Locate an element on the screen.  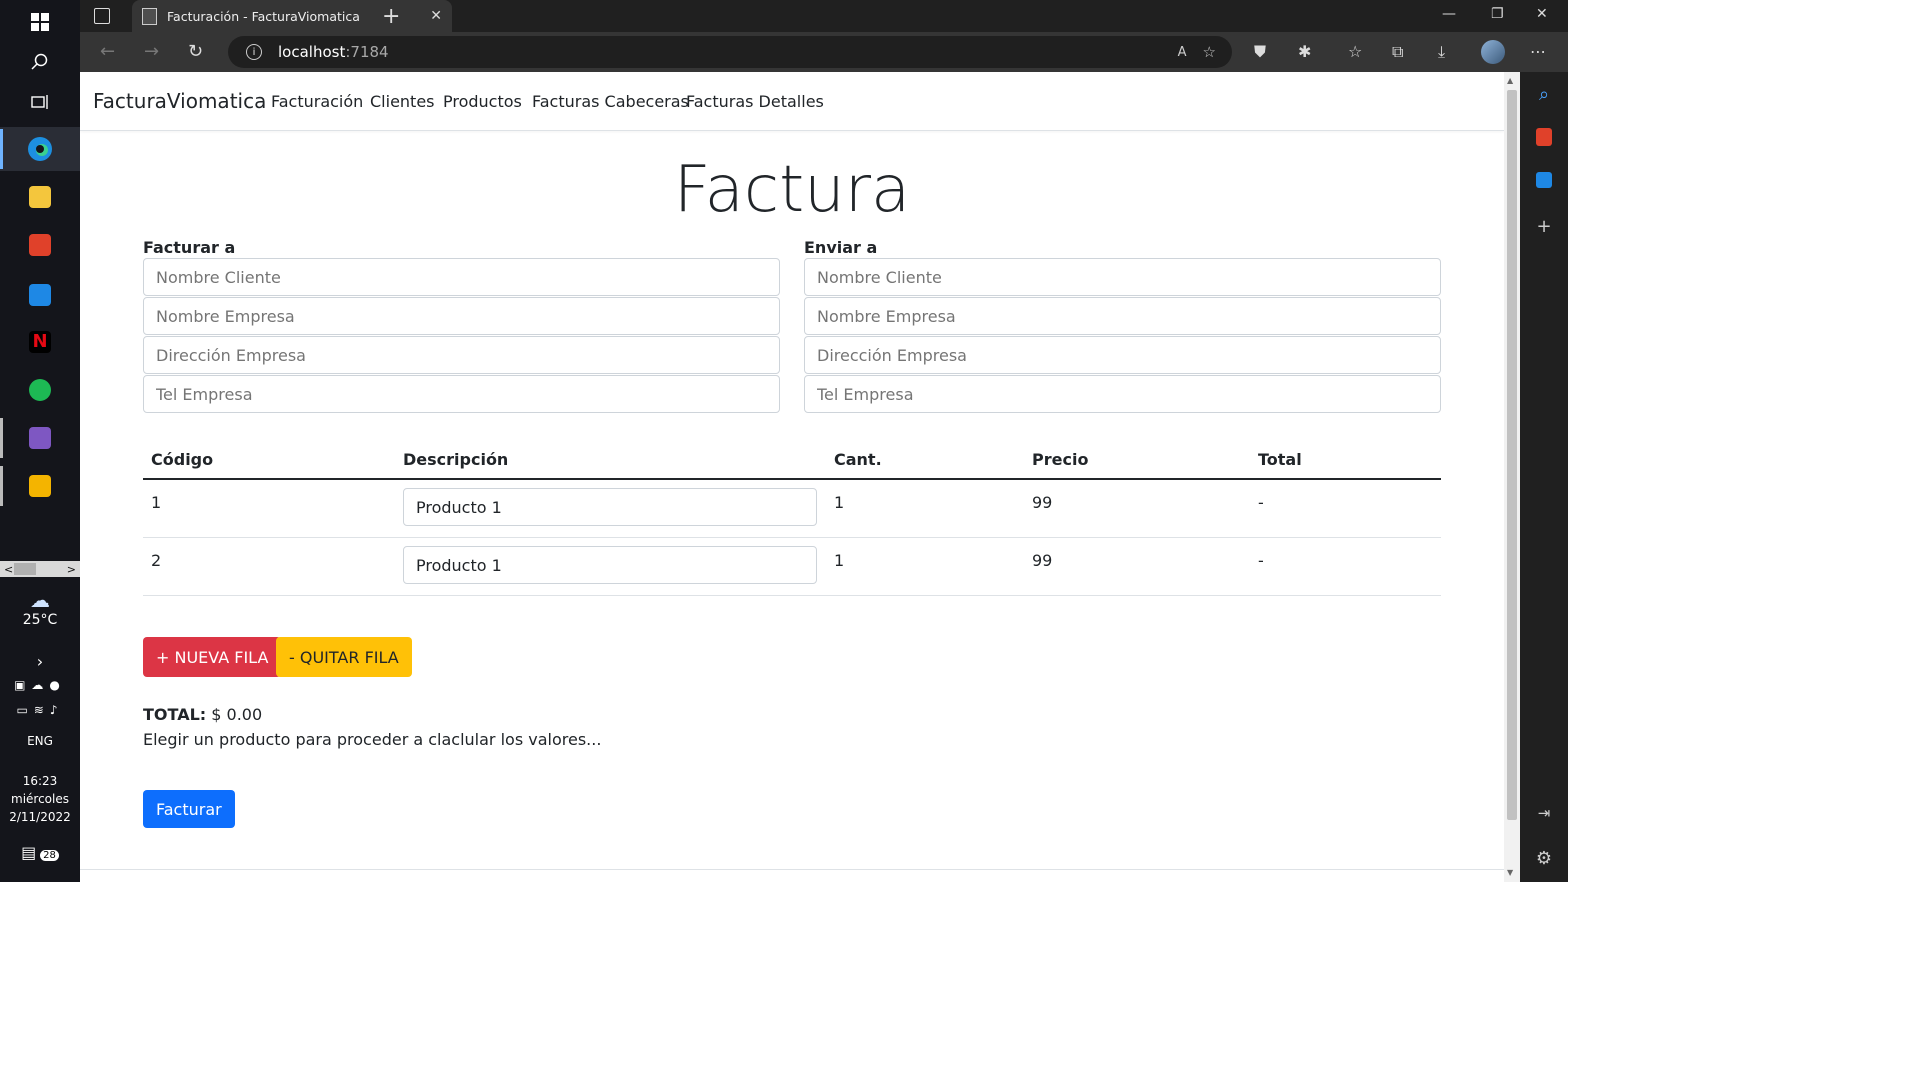
address-bar: i localhost:7184 A ☆ is located at coordinates (730, 52).